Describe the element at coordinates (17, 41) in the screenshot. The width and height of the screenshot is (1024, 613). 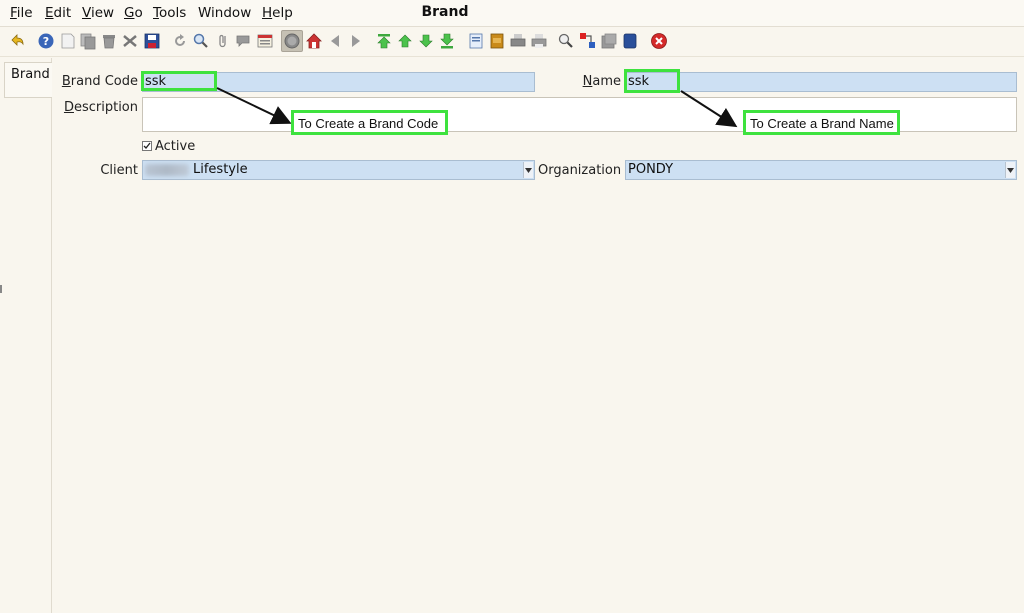
I see `undo-icon` at that location.